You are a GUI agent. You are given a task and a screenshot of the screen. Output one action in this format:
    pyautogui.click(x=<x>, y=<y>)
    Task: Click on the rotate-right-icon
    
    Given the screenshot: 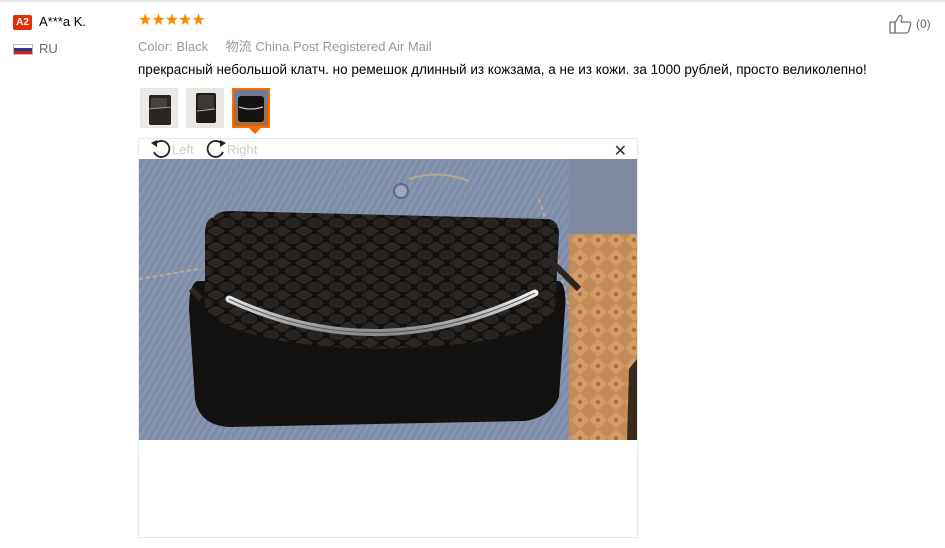 What is the action you would take?
    pyautogui.click(x=216, y=149)
    